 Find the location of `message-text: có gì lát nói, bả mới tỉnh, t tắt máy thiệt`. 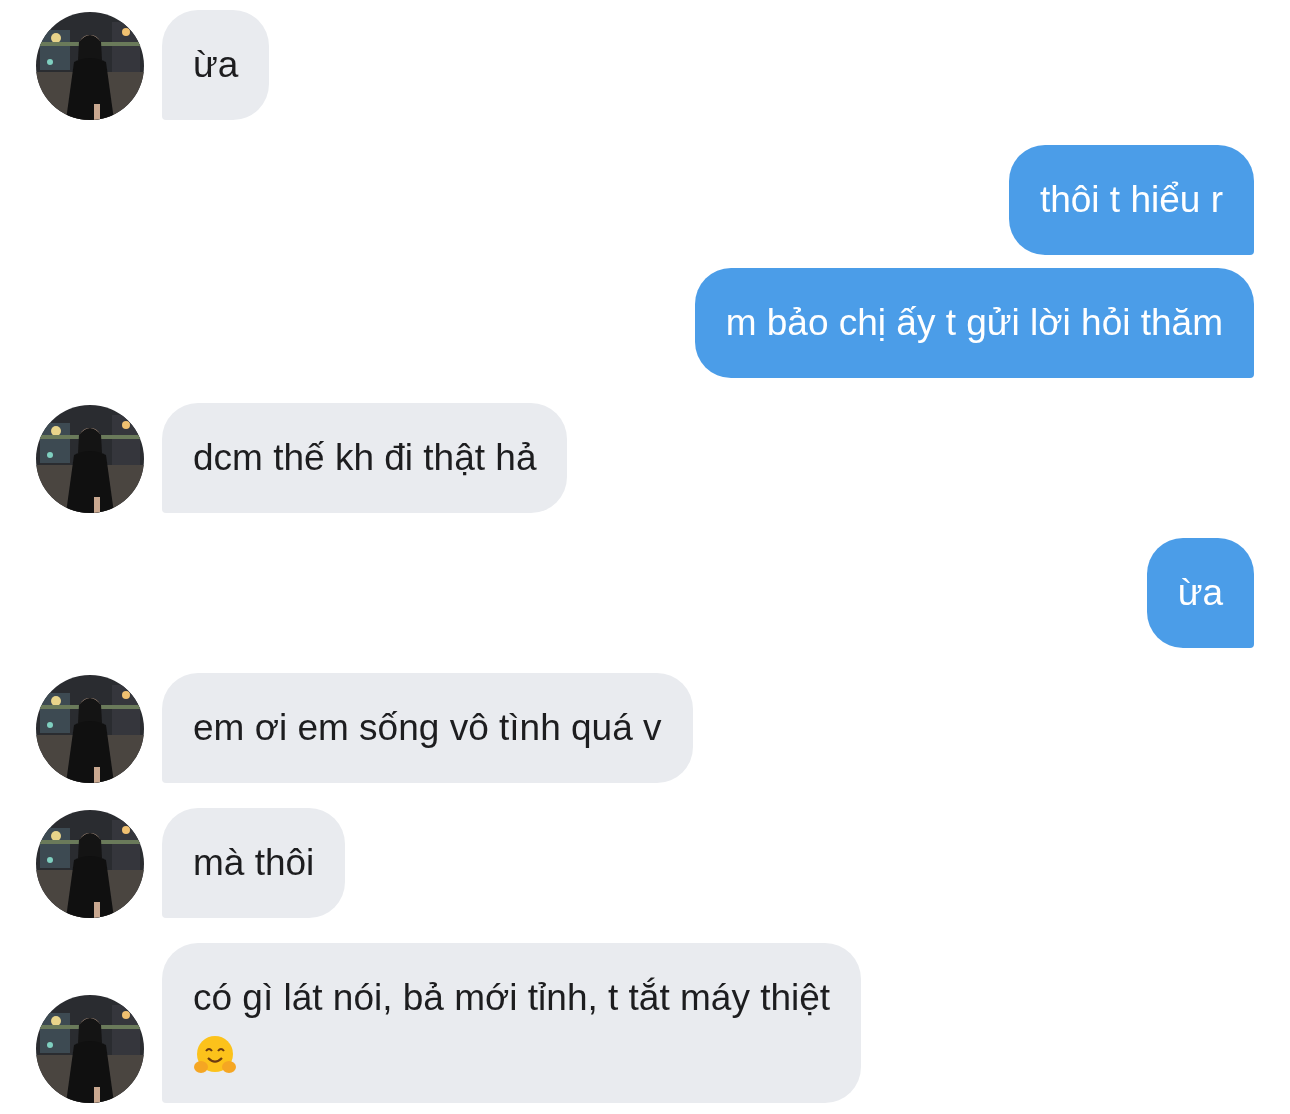

message-text: có gì lát nói, bả mới tỉnh, t tắt máy thiệt is located at coordinates (512, 998).